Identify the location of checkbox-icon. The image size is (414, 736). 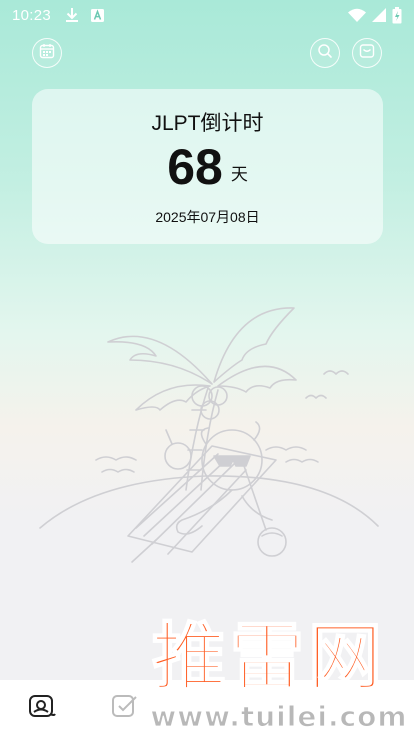
(124, 708).